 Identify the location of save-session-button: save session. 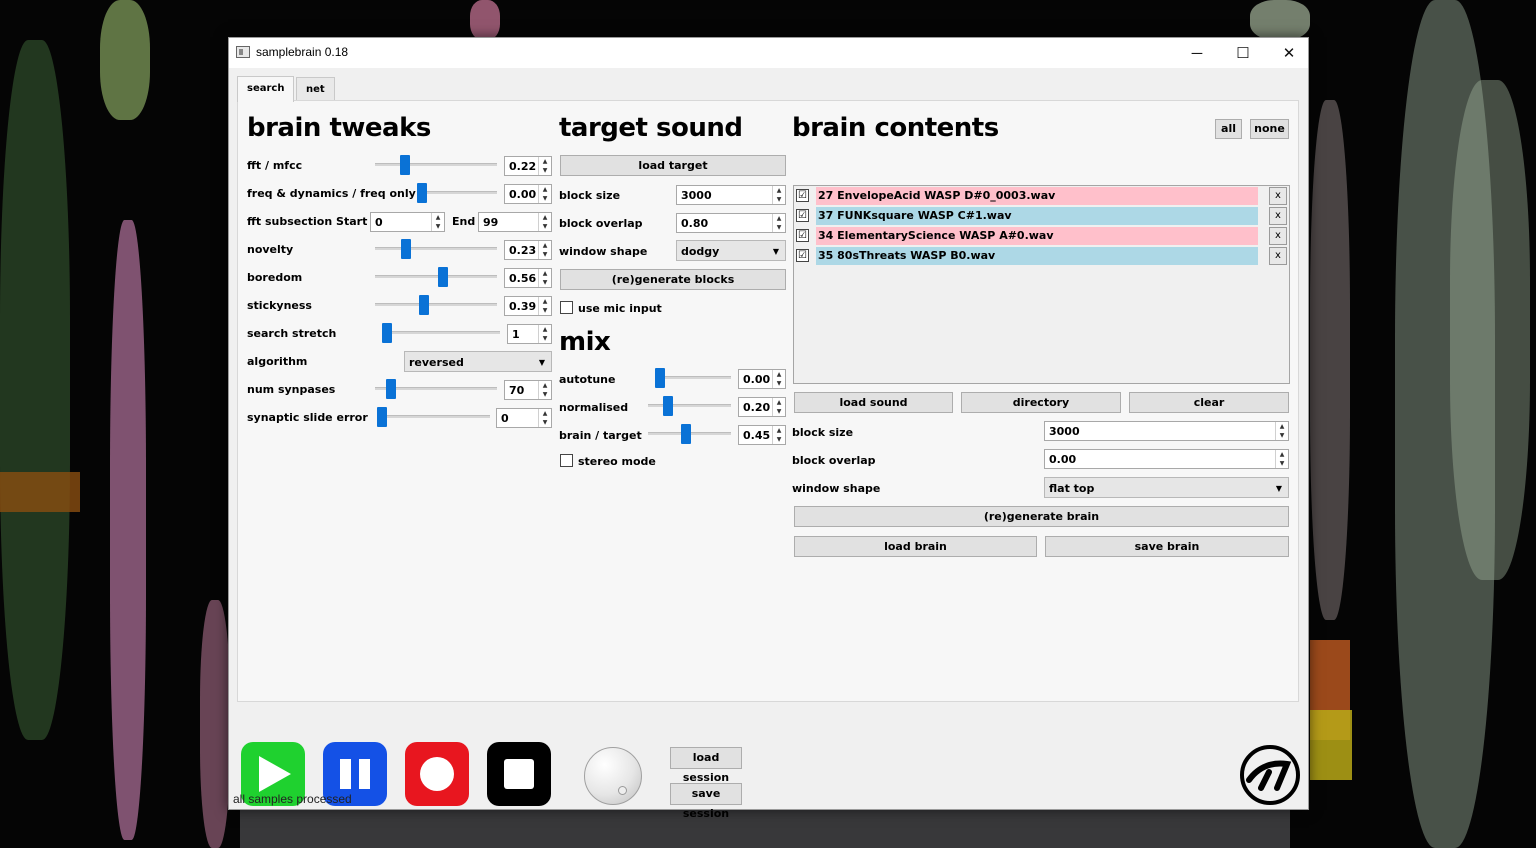
(706, 801).